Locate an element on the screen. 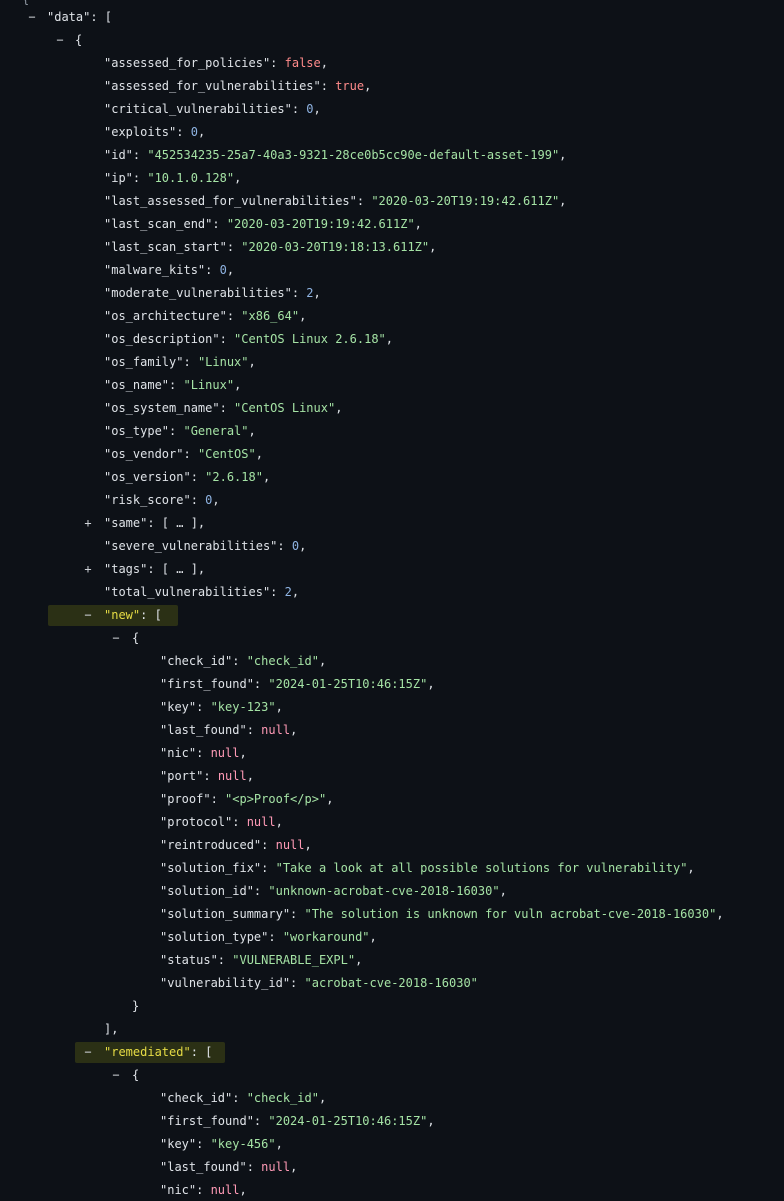 The height and width of the screenshot is (1201, 784). json-line-content: "ip": "10.1.0.128", is located at coordinates (172, 178).